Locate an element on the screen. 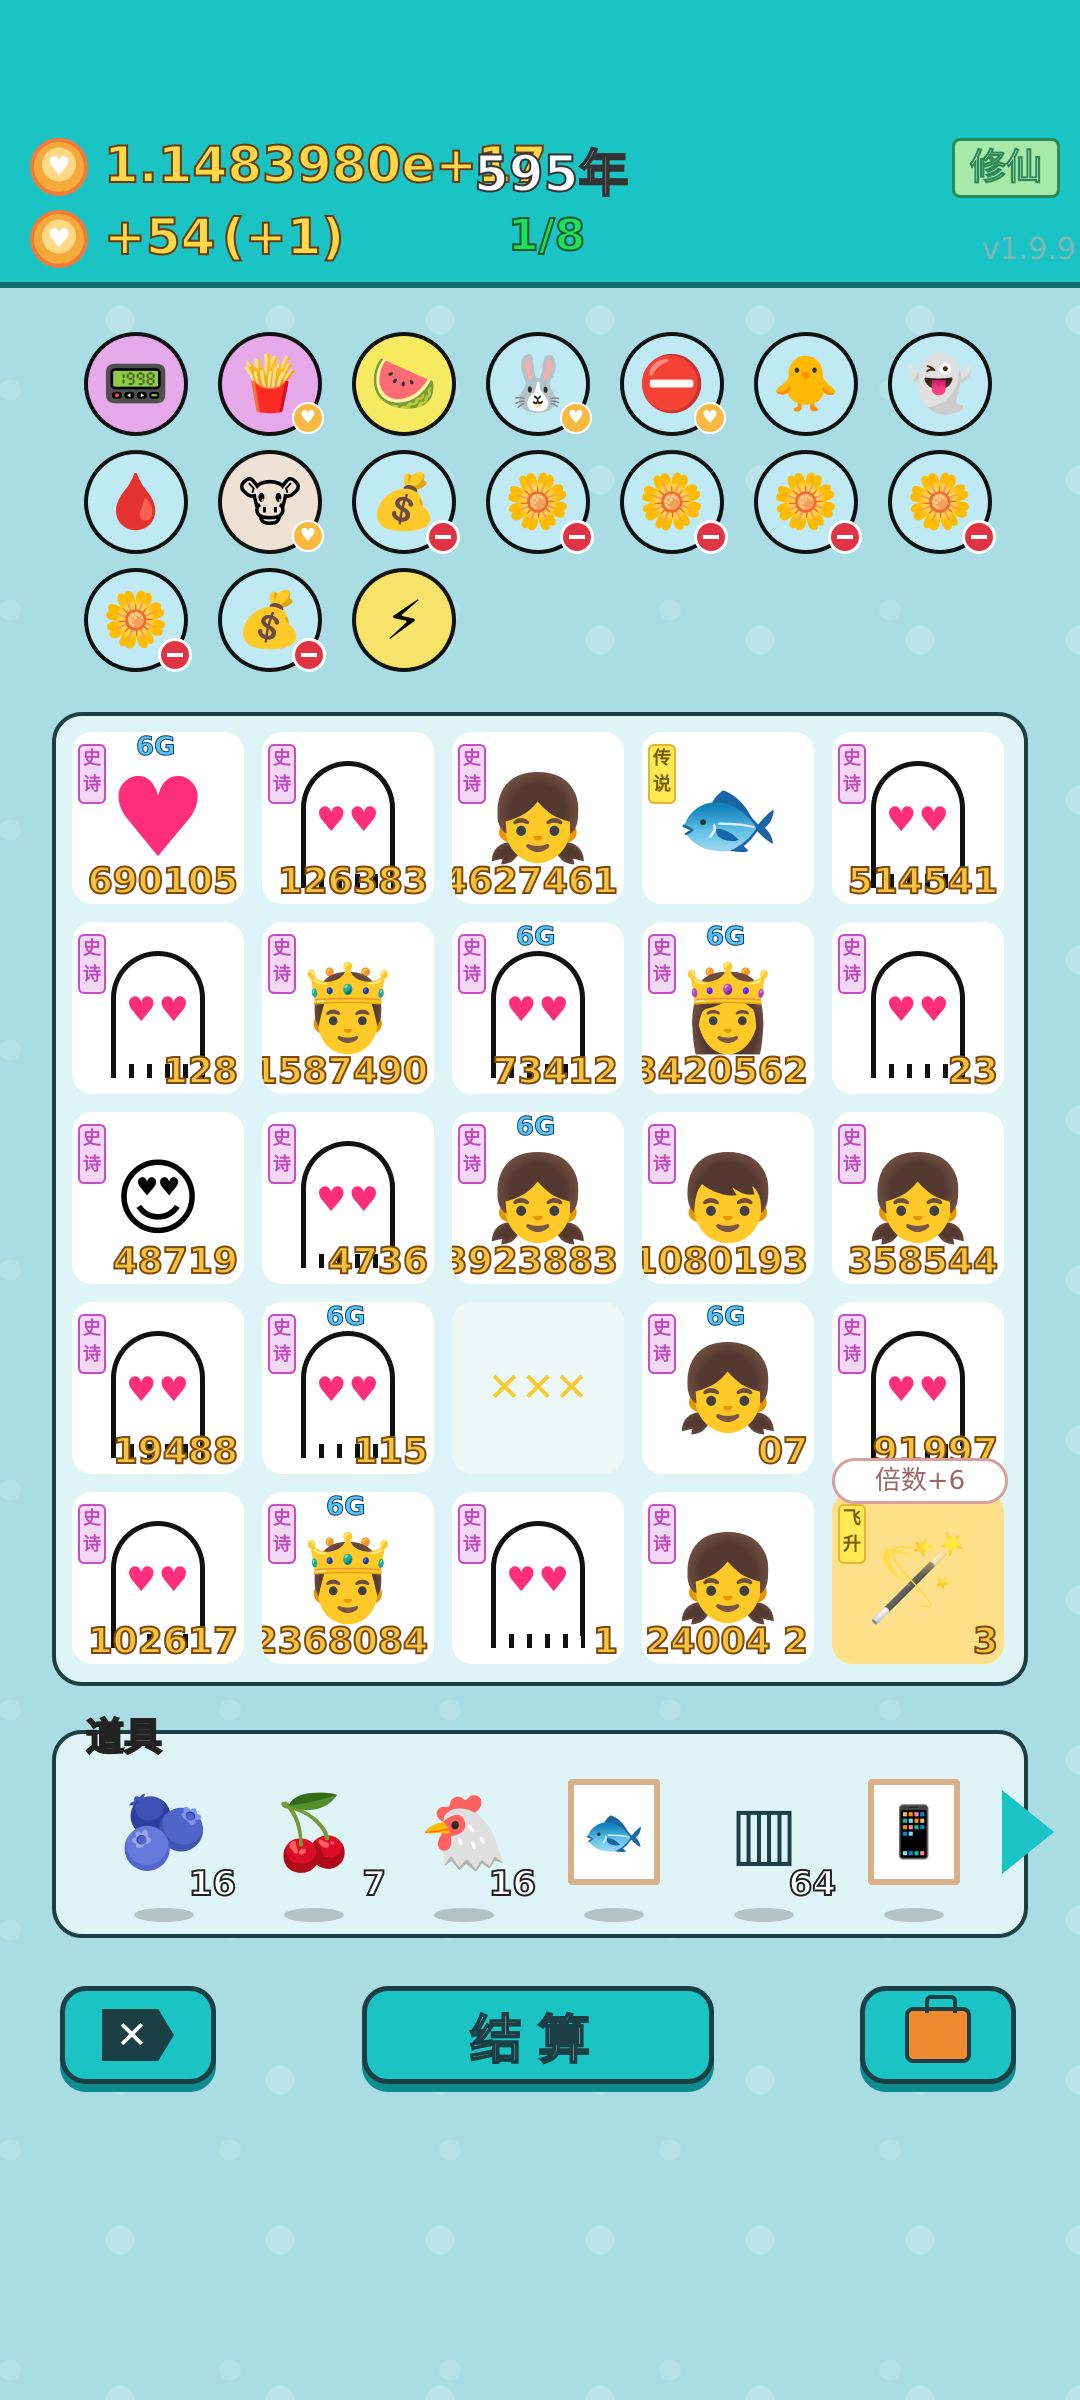 The image size is (1080, 2400). rabbit-icon: 🐰 is located at coordinates (538, 383).